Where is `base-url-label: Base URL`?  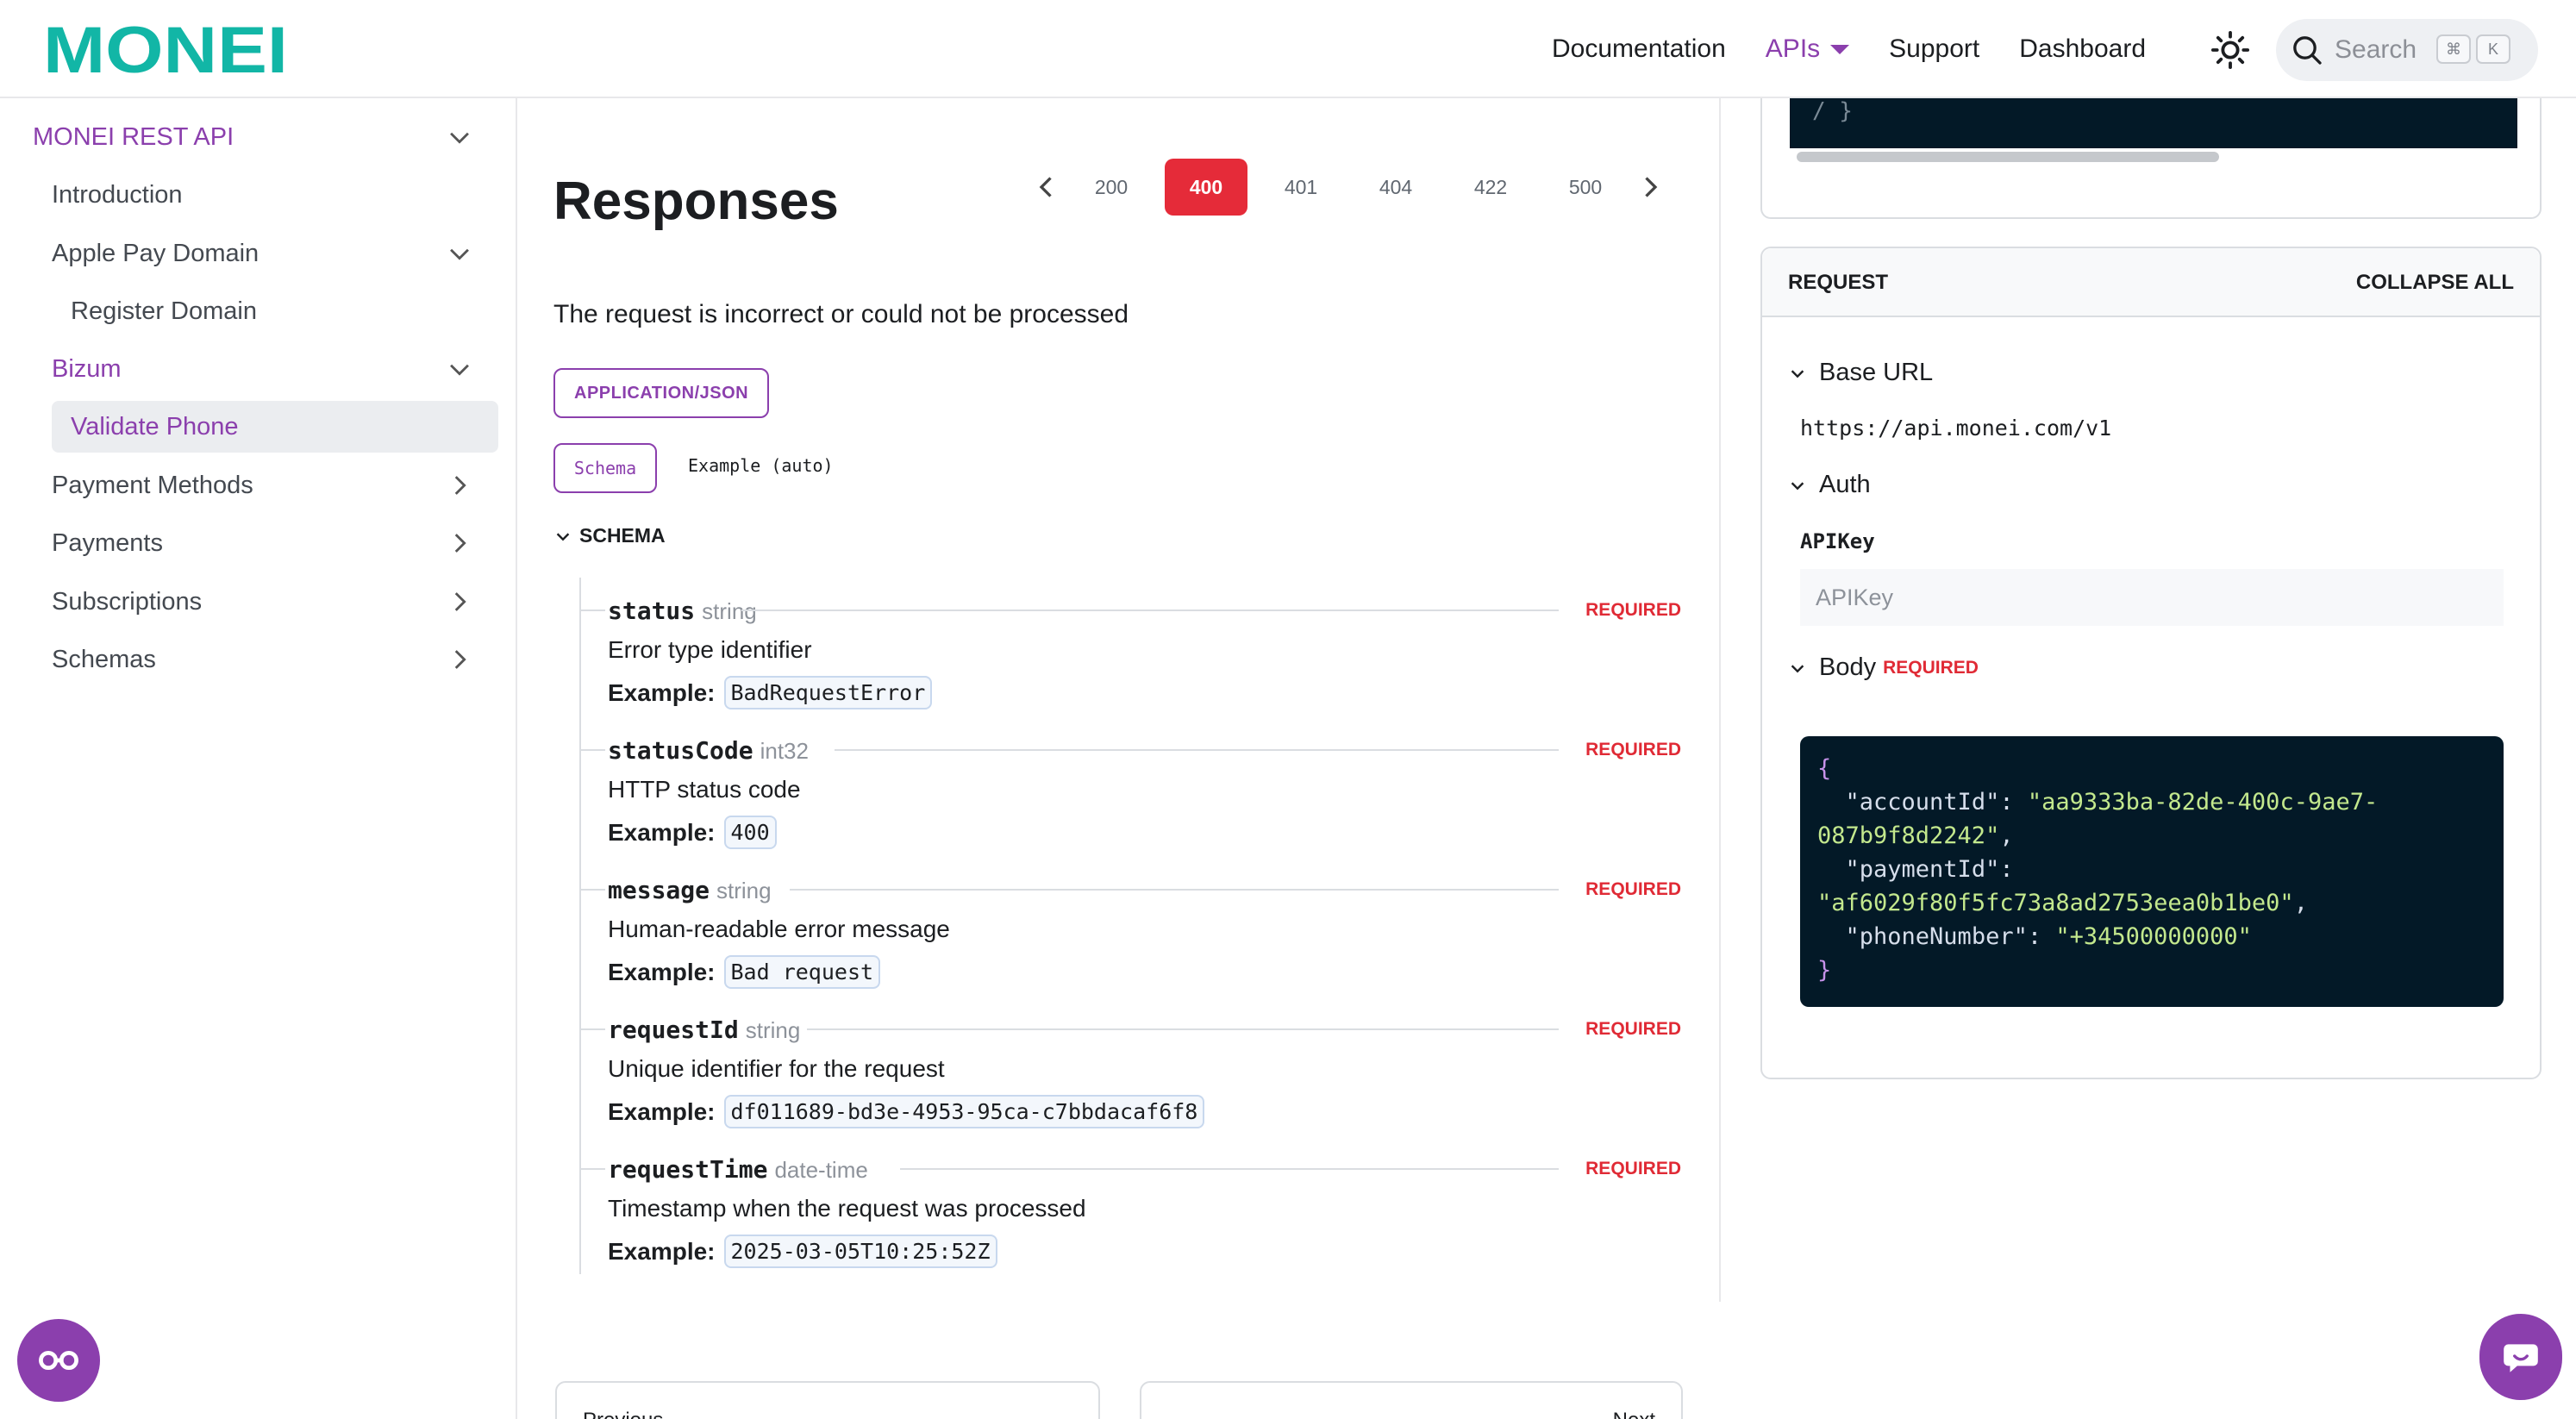 base-url-label: Base URL is located at coordinates (1876, 372).